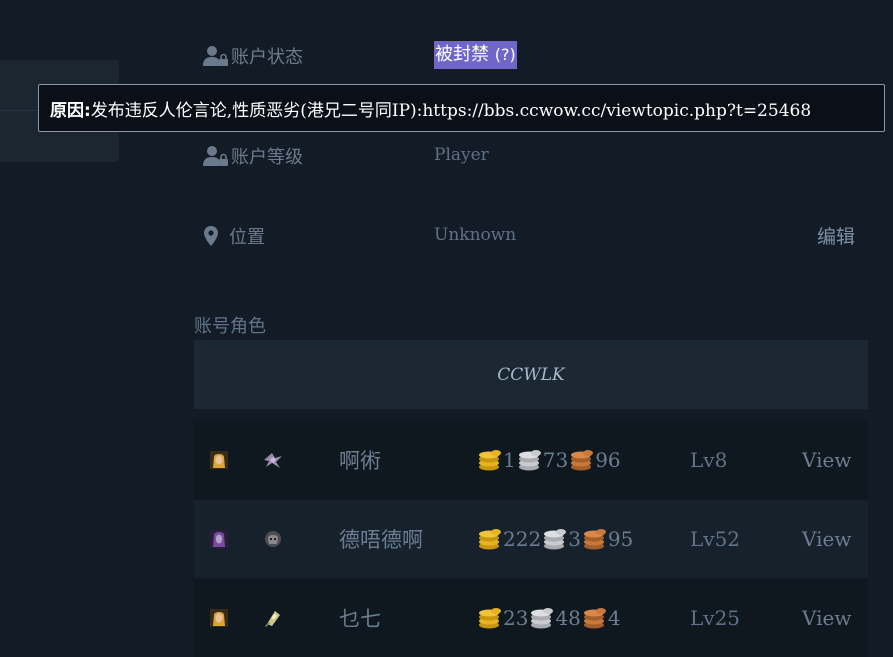 Image resolution: width=893 pixels, height=657 pixels. Describe the element at coordinates (715, 539) in the screenshot. I see `character-level: Lv52` at that location.